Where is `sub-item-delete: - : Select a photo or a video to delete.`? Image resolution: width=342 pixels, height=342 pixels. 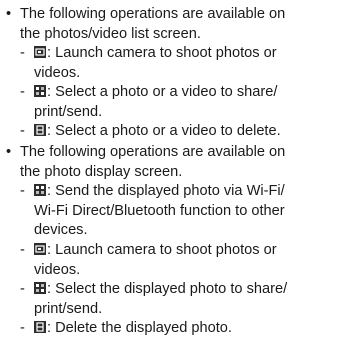
sub-item-delete: - : Select a photo or a video to delete. is located at coordinates (140, 132).